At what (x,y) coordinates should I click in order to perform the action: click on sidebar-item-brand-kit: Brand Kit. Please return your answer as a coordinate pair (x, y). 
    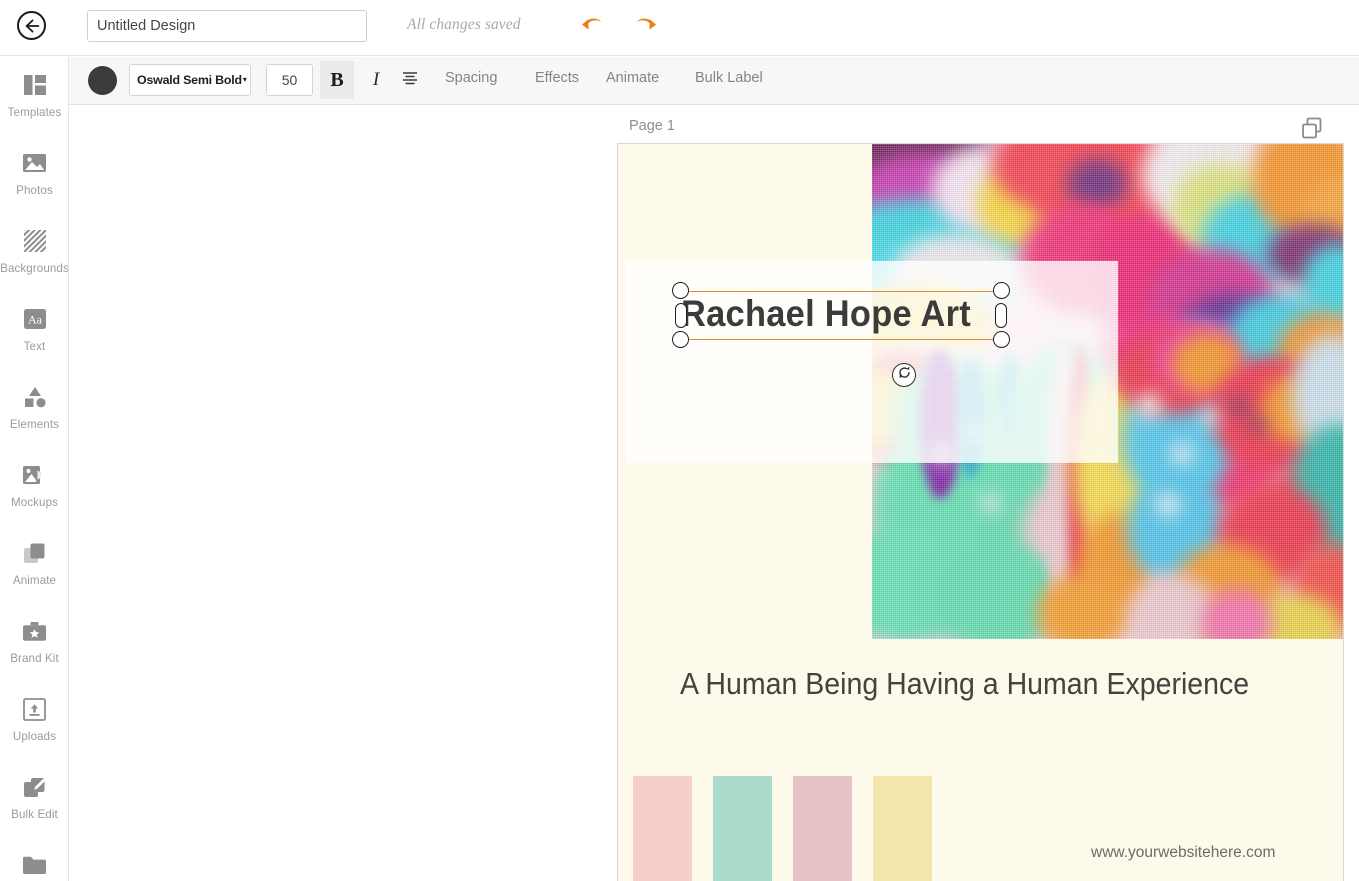
    Looking at the image, I should click on (34, 642).